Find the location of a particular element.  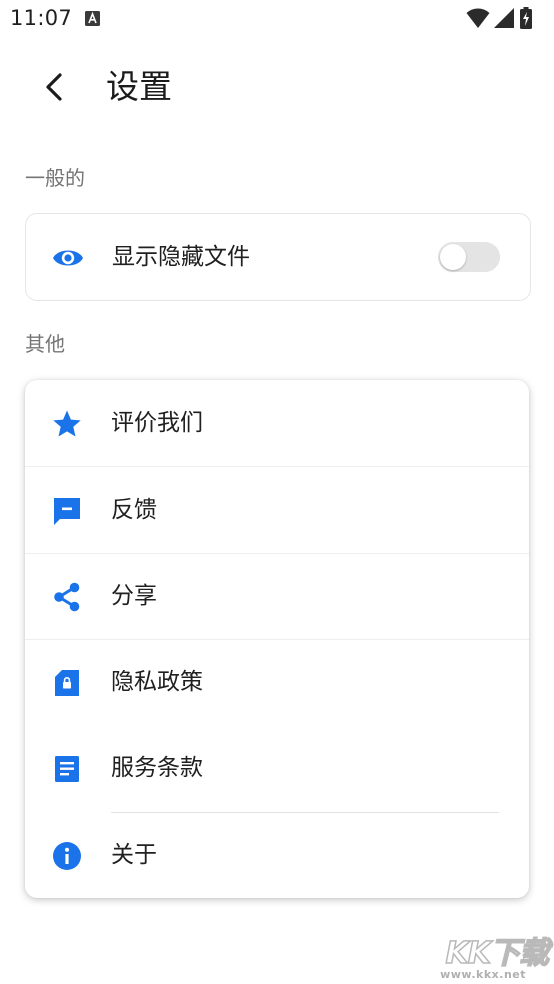

feedback-label: 反馈 is located at coordinates (134, 510).